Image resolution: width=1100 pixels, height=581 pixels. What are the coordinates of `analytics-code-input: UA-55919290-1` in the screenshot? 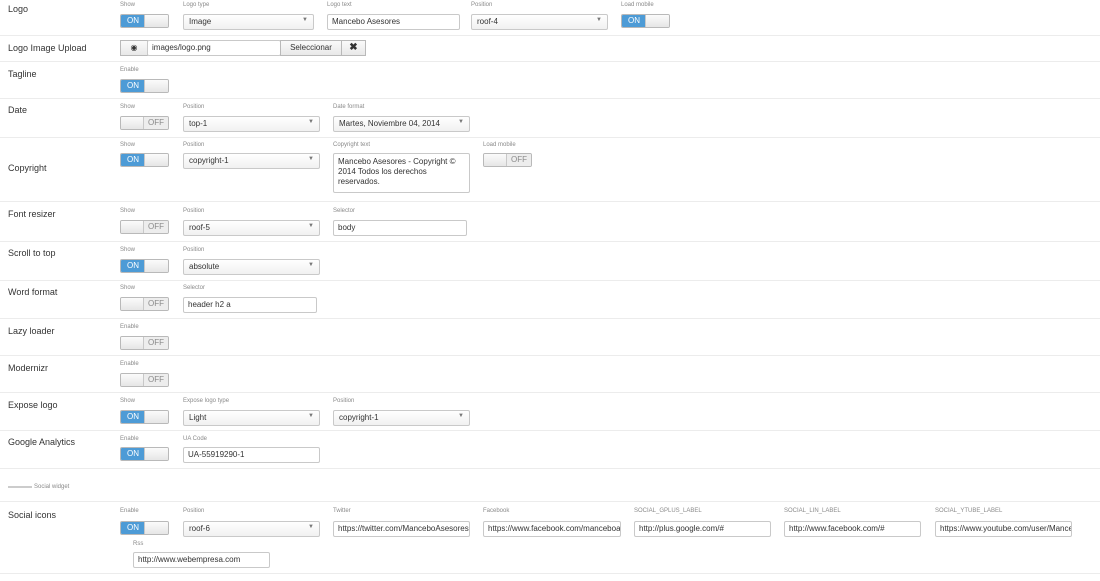 It's located at (251, 455).